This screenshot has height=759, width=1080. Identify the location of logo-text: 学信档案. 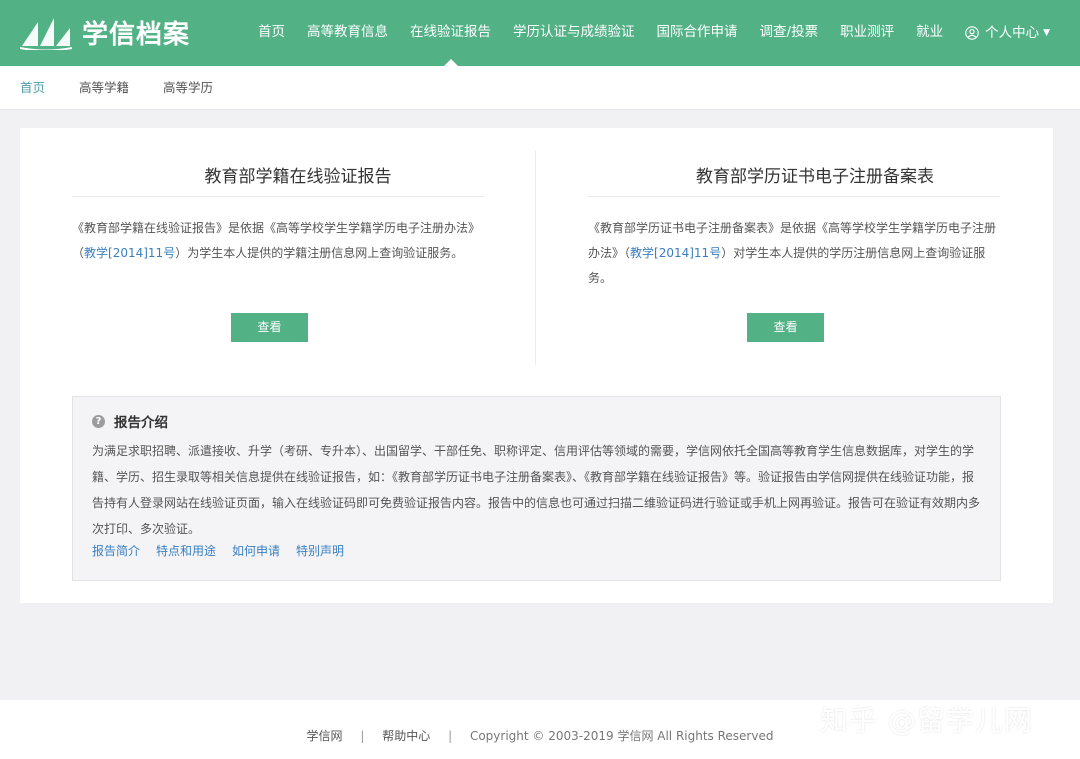
(136, 35).